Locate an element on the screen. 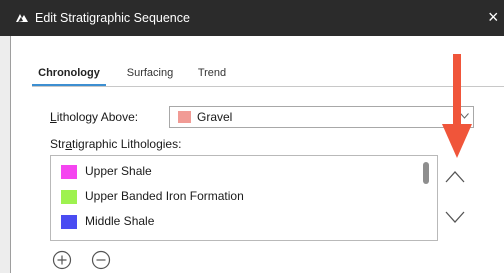 The height and width of the screenshot is (273, 504). lithology-above-dropdown: Gravel is located at coordinates (321, 117).